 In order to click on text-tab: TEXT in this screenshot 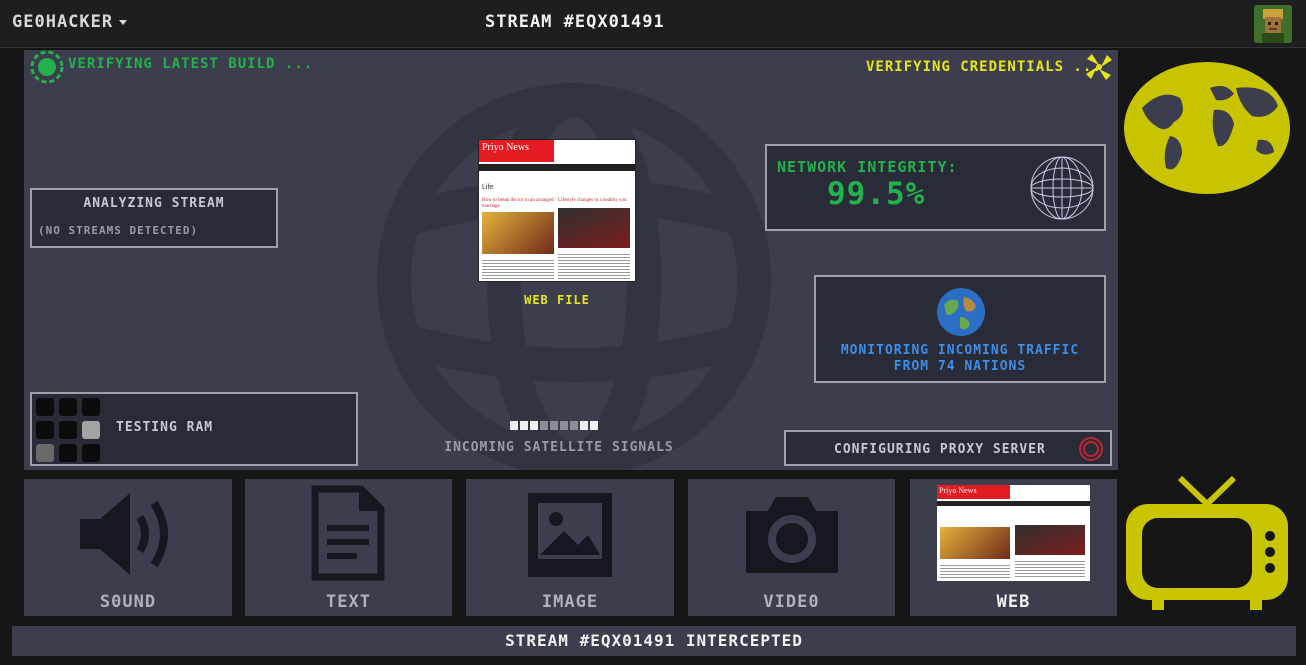, I will do `click(348, 547)`.